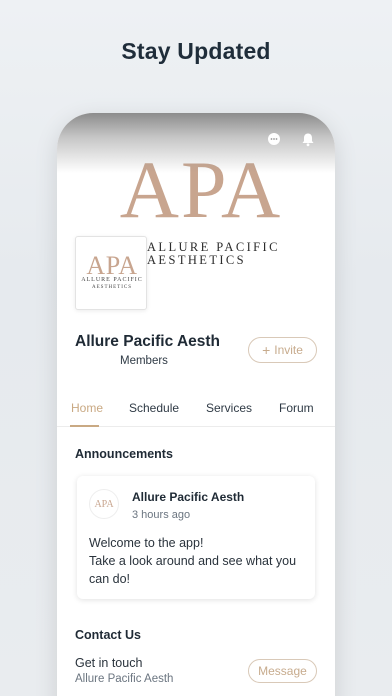 This screenshot has width=392, height=696. What do you see at coordinates (112, 280) in the screenshot?
I see `logo-brand-line1: ALLURE PACIFIC` at bounding box center [112, 280].